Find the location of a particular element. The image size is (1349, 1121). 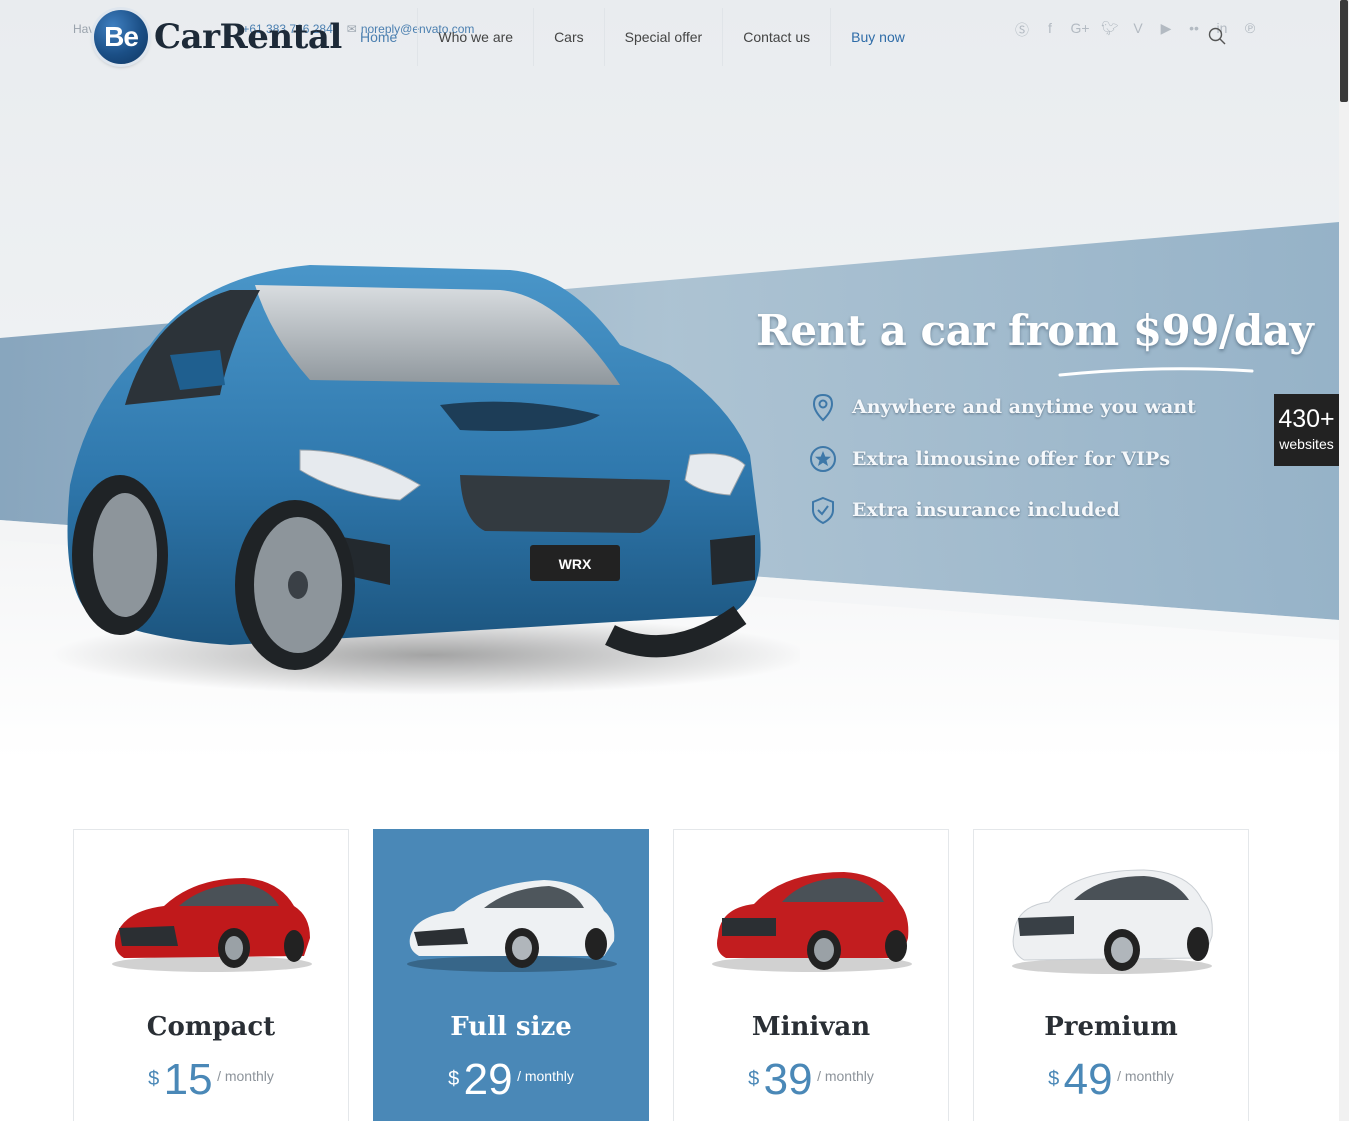

nav-cars: Cars is located at coordinates (569, 37).